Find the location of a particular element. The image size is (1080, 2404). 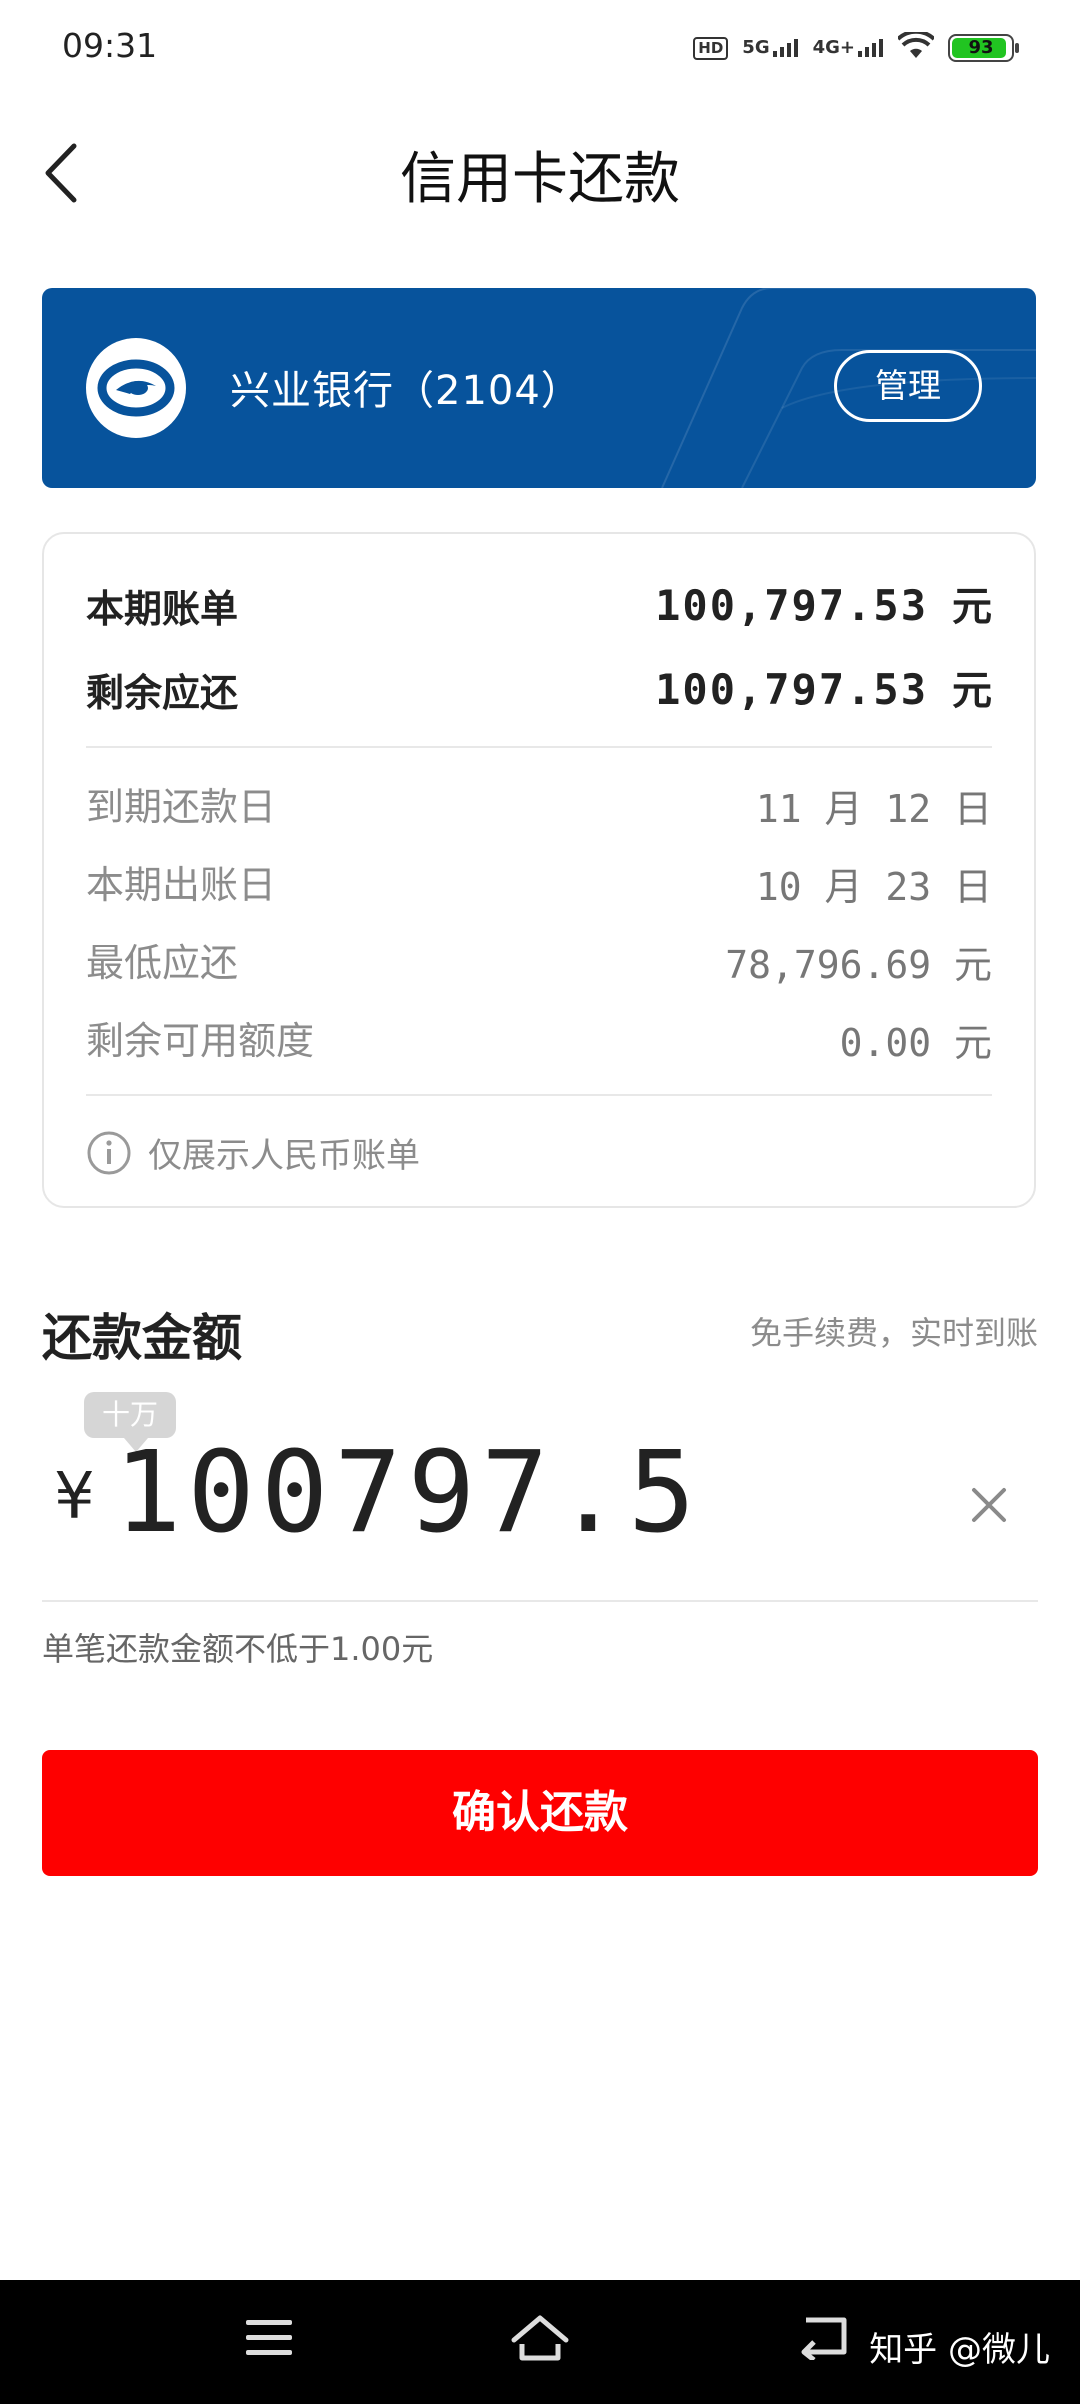

statement-date-value: 10 月 23 日 is located at coordinates (873, 887).